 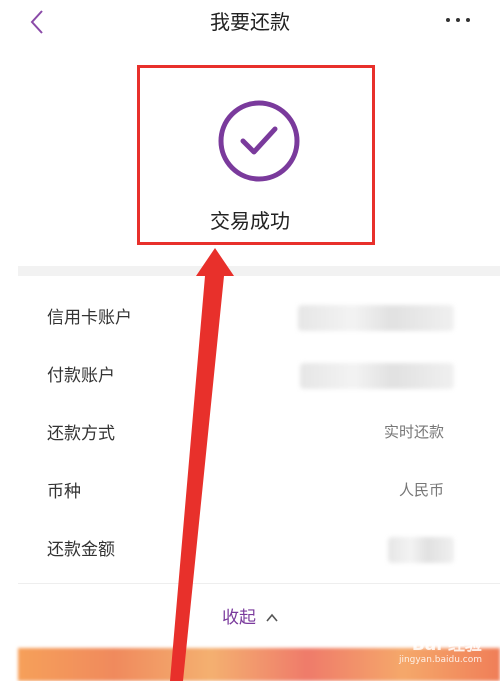 I want to click on header: 我要还款, so click(x=250, y=22).